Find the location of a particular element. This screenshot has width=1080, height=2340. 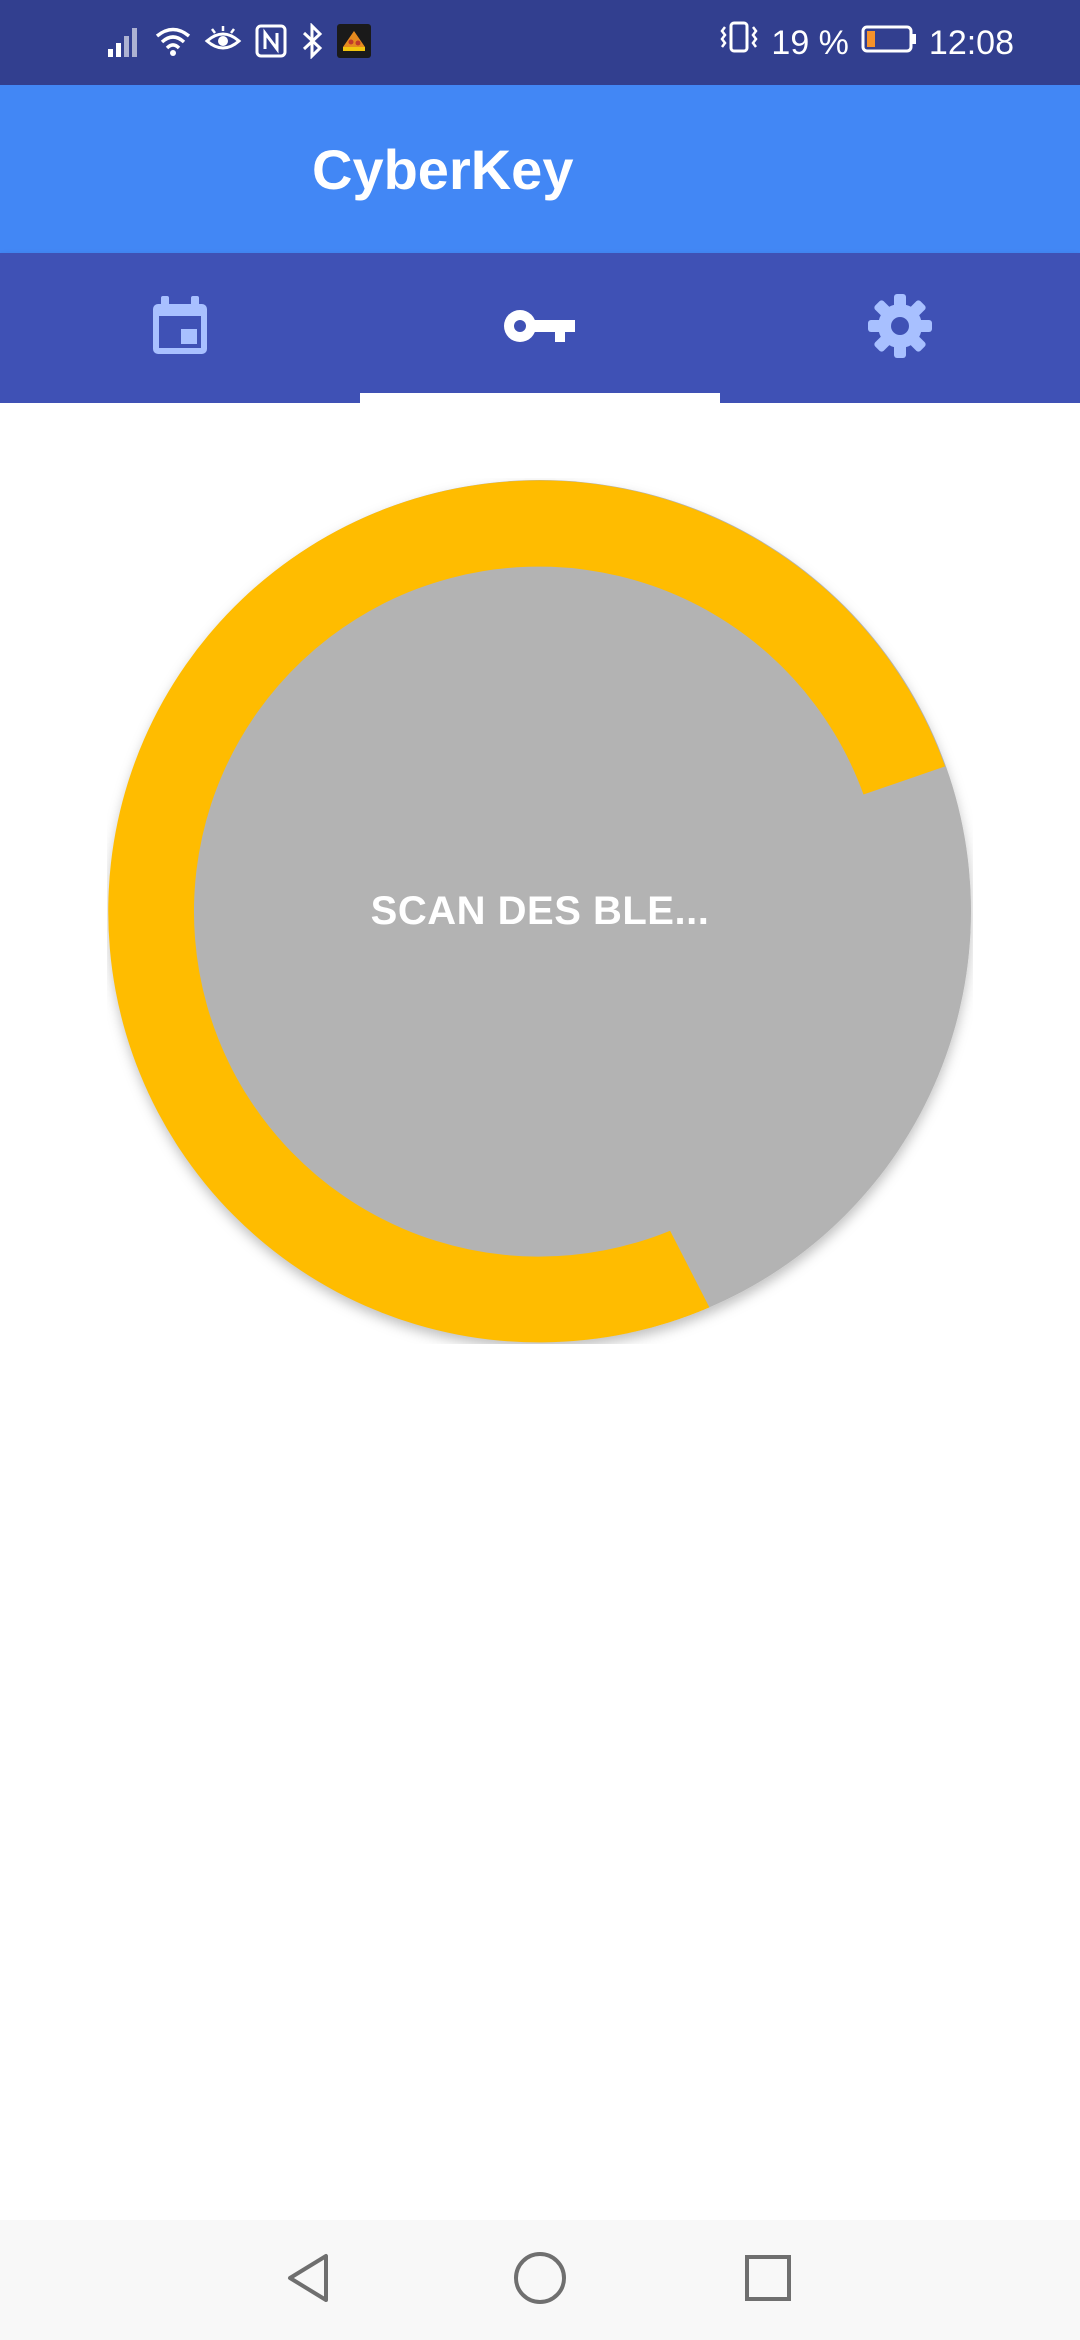

nfc-icon is located at coordinates (271, 43).